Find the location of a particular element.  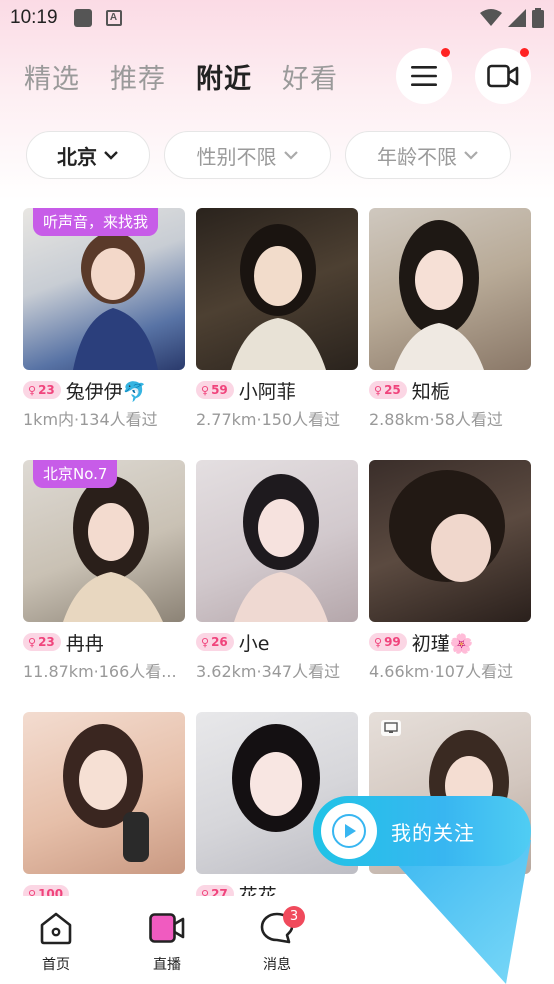

distance-views: 2.77km·150人看过 is located at coordinates (268, 419).